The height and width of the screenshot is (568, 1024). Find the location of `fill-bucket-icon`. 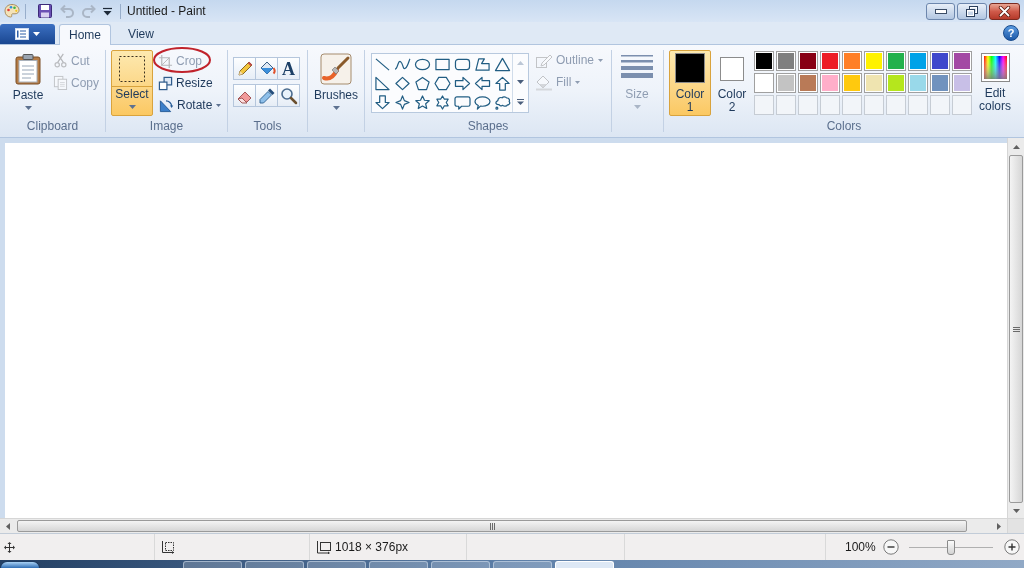

fill-bucket-icon is located at coordinates (544, 82).